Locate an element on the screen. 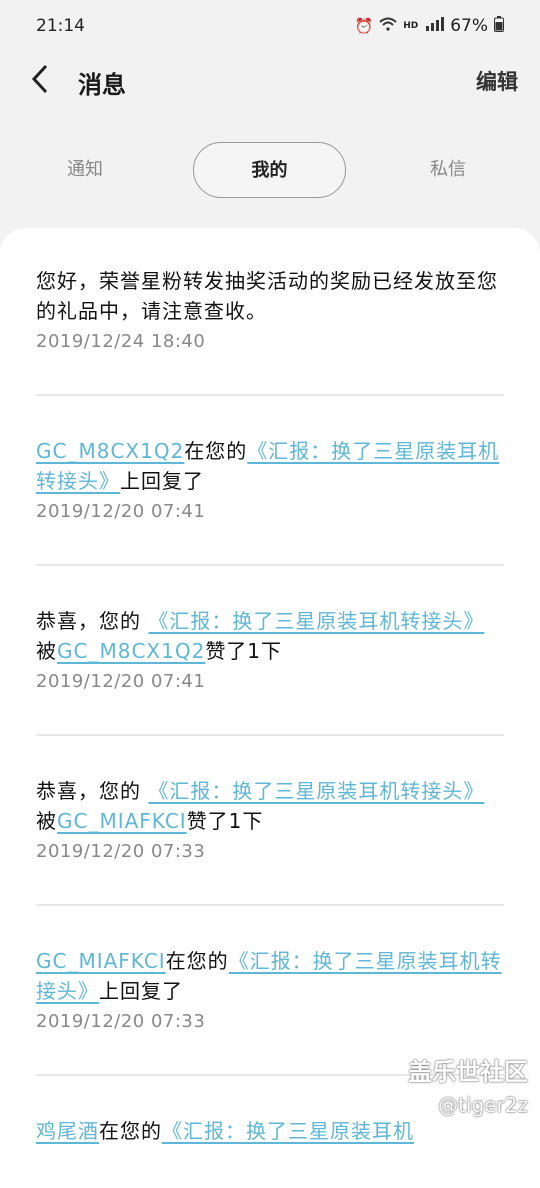  status-icons: ⏰ HD 67% is located at coordinates (429, 26).